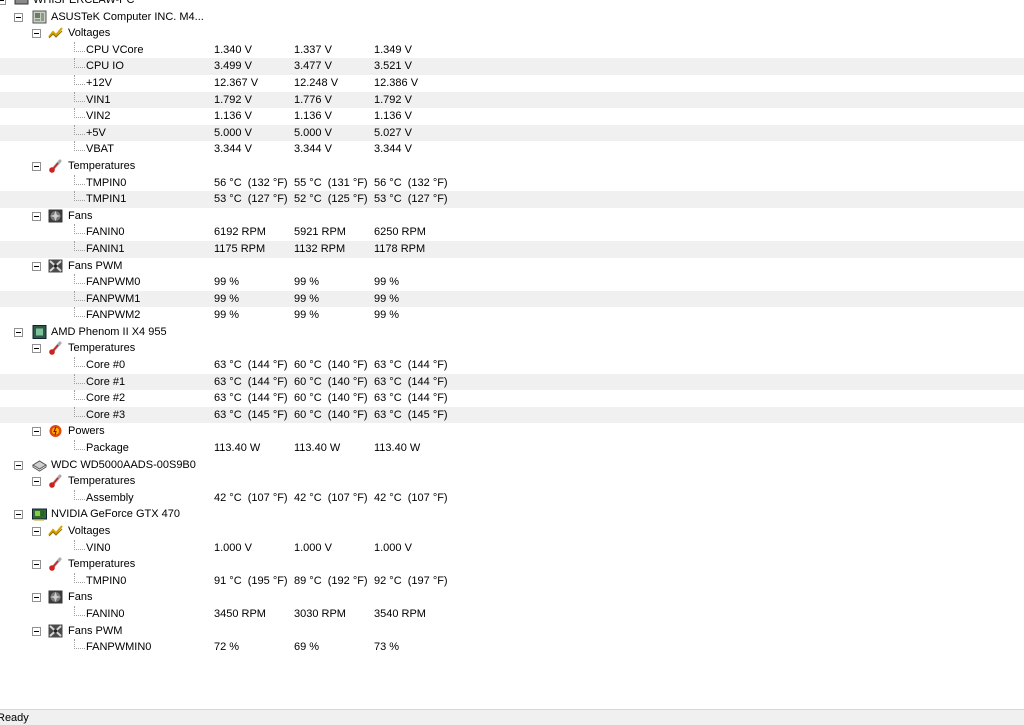 Image resolution: width=1024 pixels, height=725 pixels. I want to click on node-label: TMPIN0, so click(106, 580).